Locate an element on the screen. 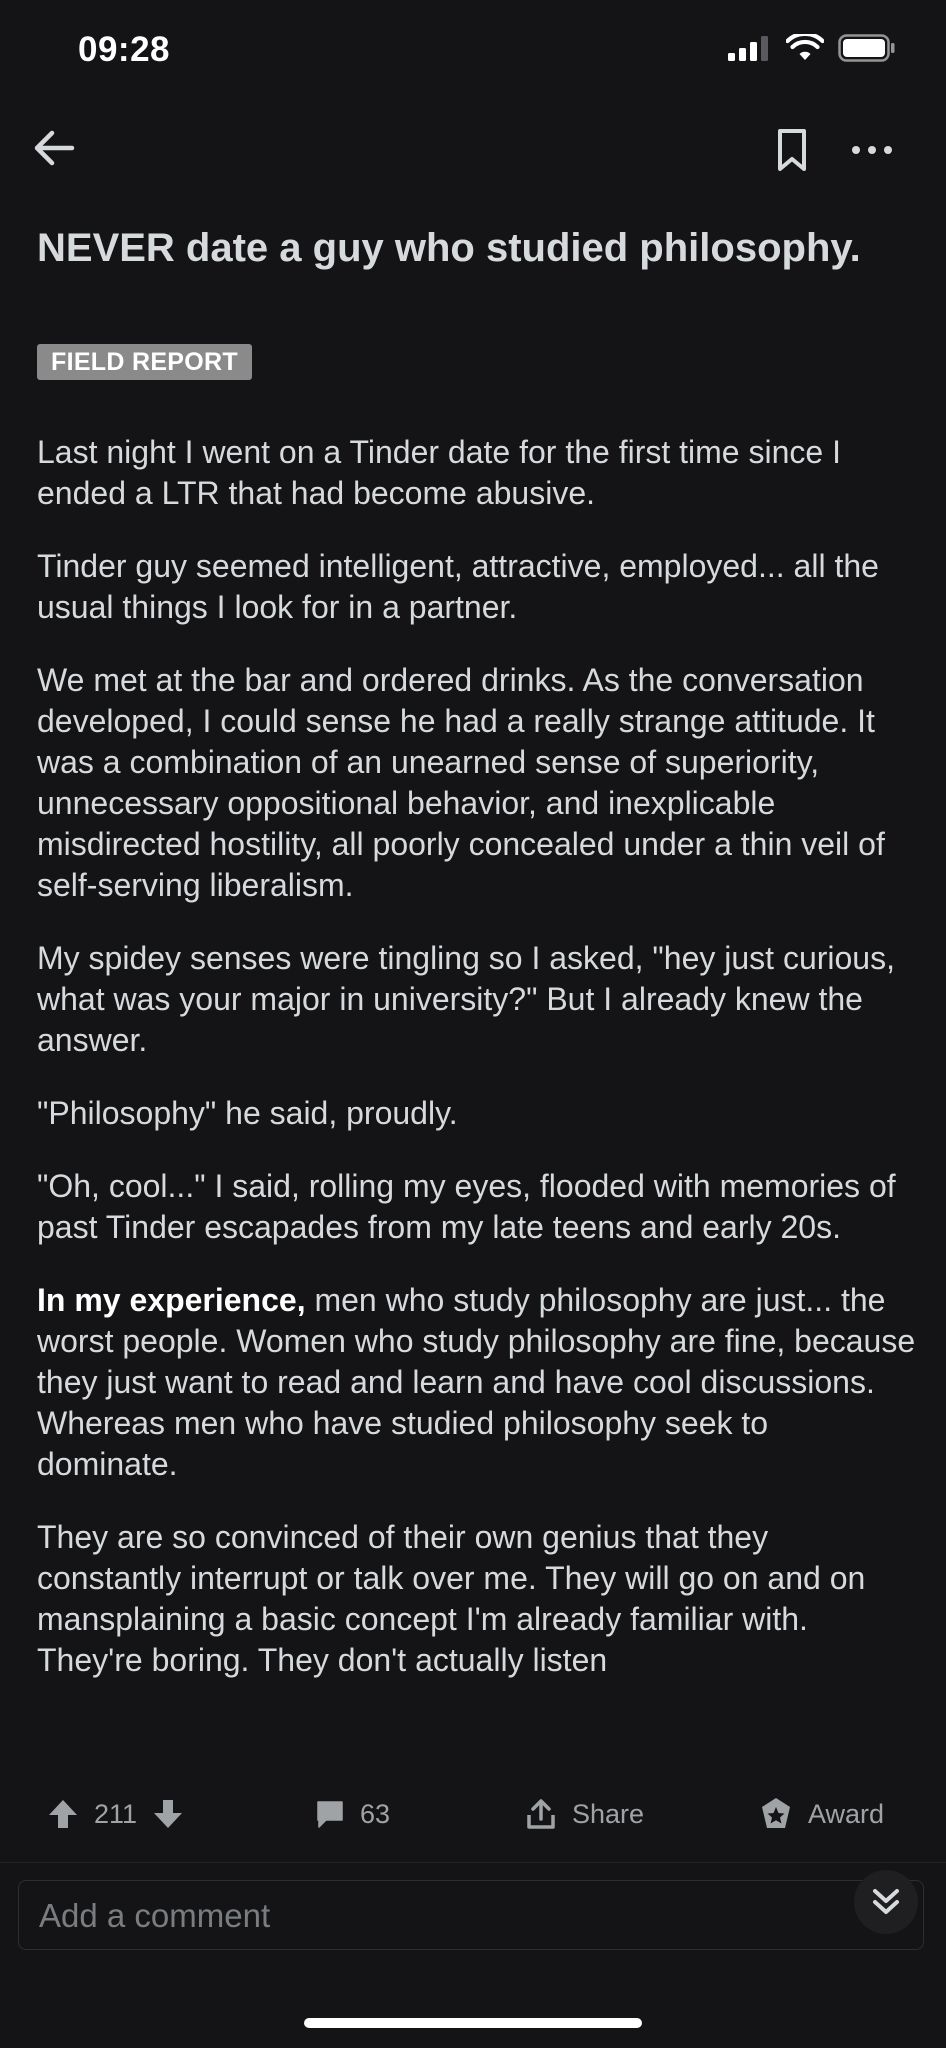 The height and width of the screenshot is (2048, 946). post-nav-bar is located at coordinates (473, 150).